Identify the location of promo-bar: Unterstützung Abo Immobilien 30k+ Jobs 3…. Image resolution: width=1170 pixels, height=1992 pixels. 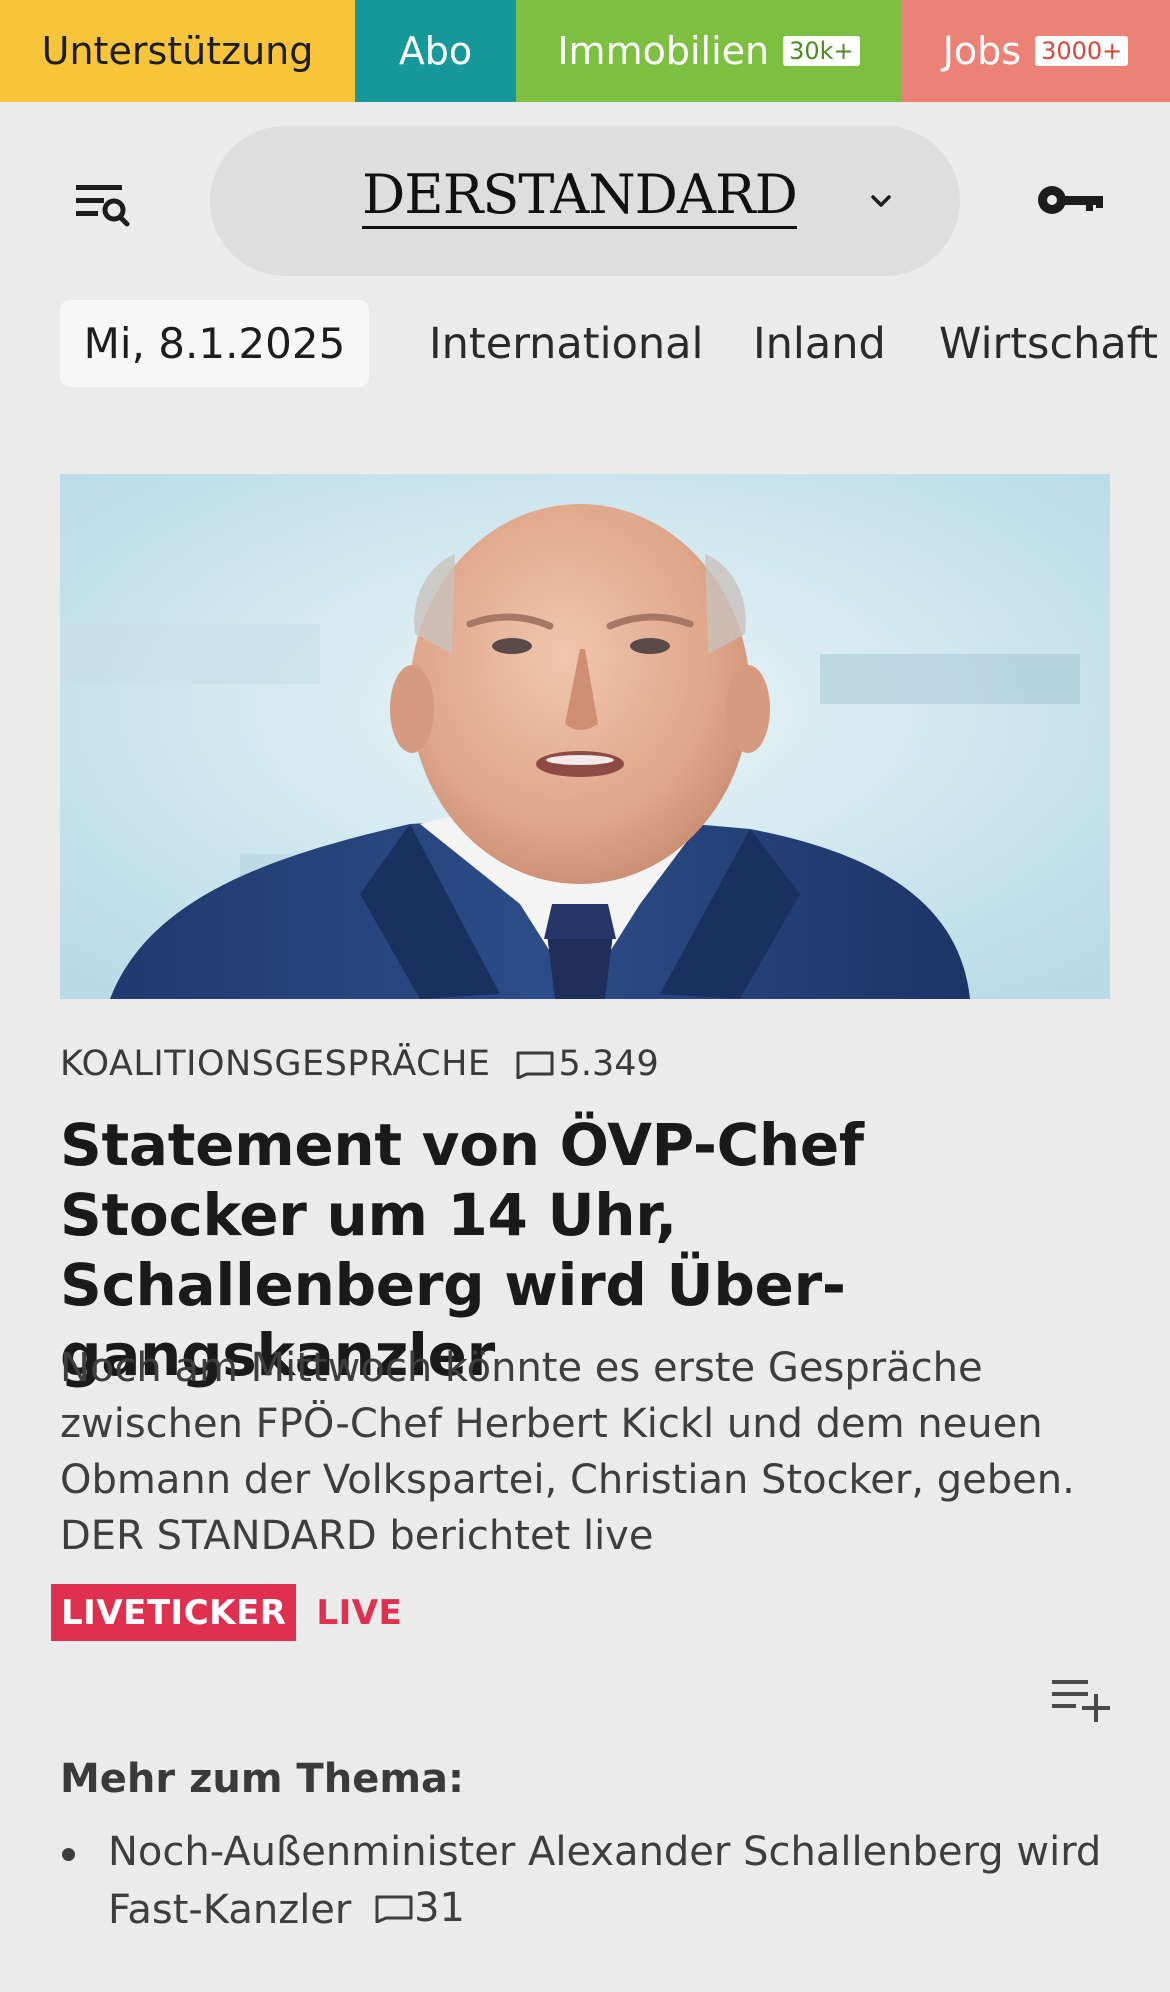
(585, 51).